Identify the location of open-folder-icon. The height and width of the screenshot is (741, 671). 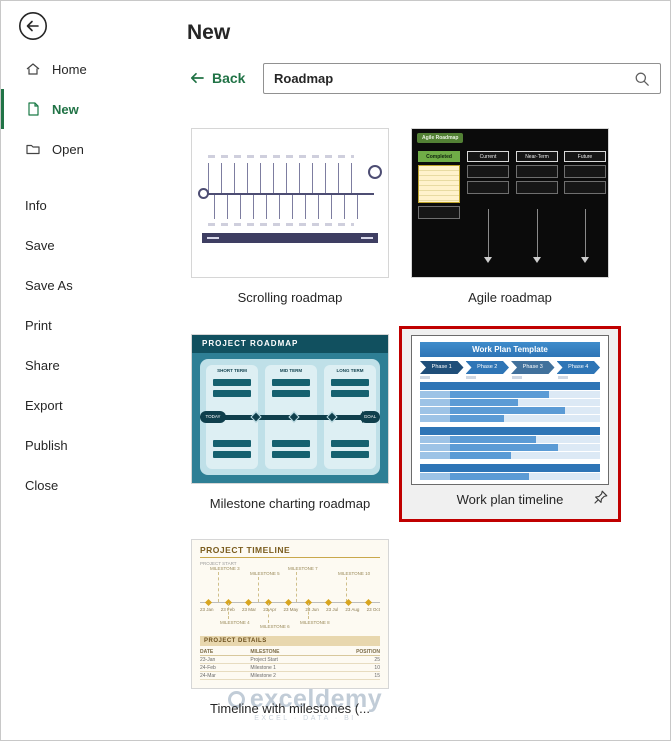
(33, 149).